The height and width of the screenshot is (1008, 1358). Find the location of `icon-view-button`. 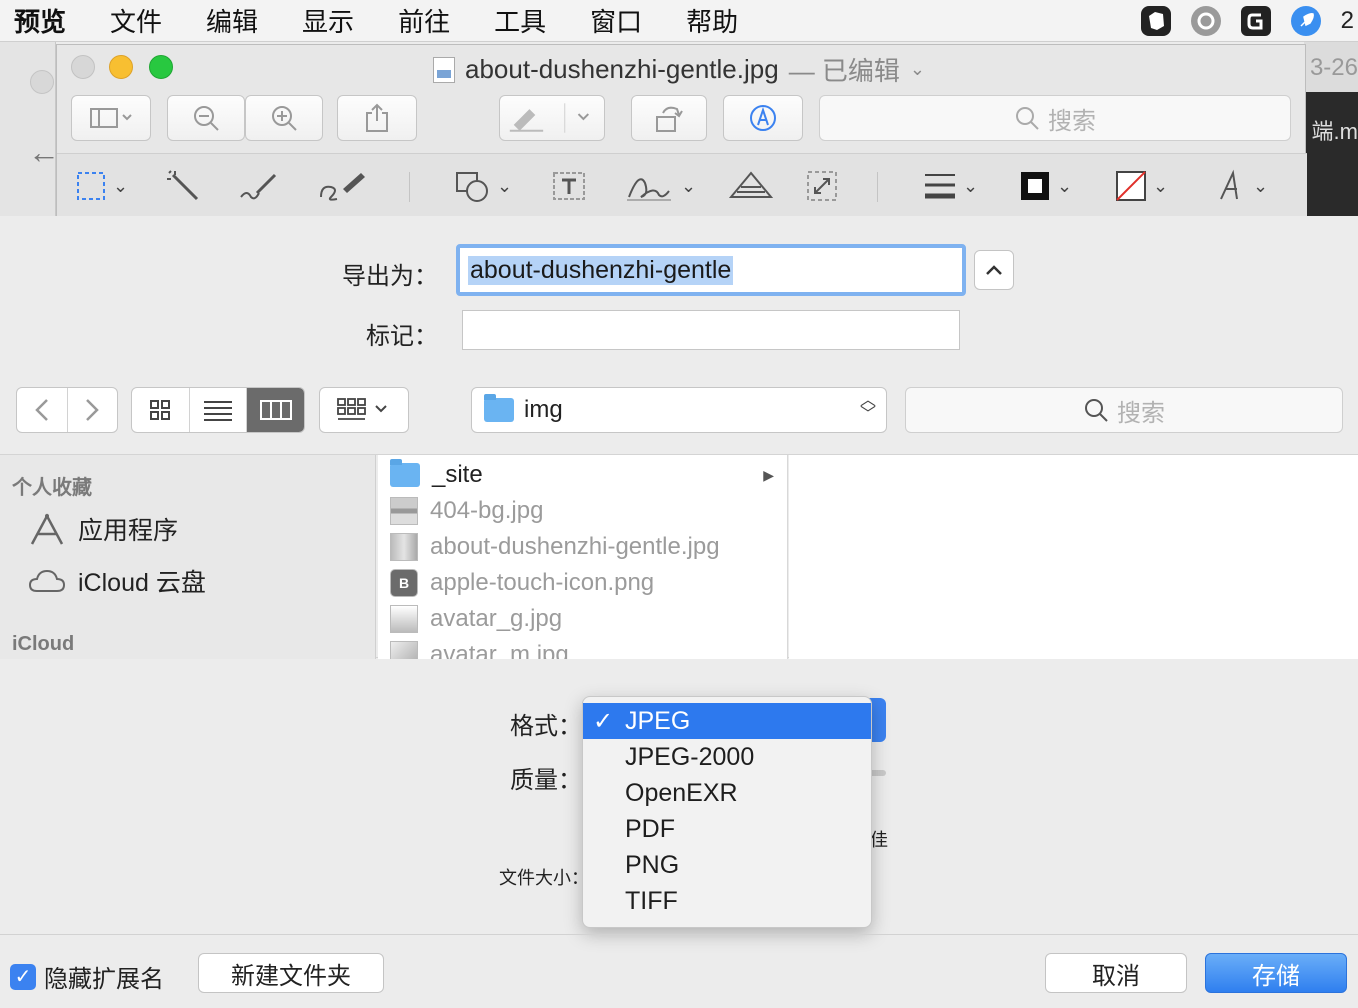

icon-view-button is located at coordinates (161, 410).